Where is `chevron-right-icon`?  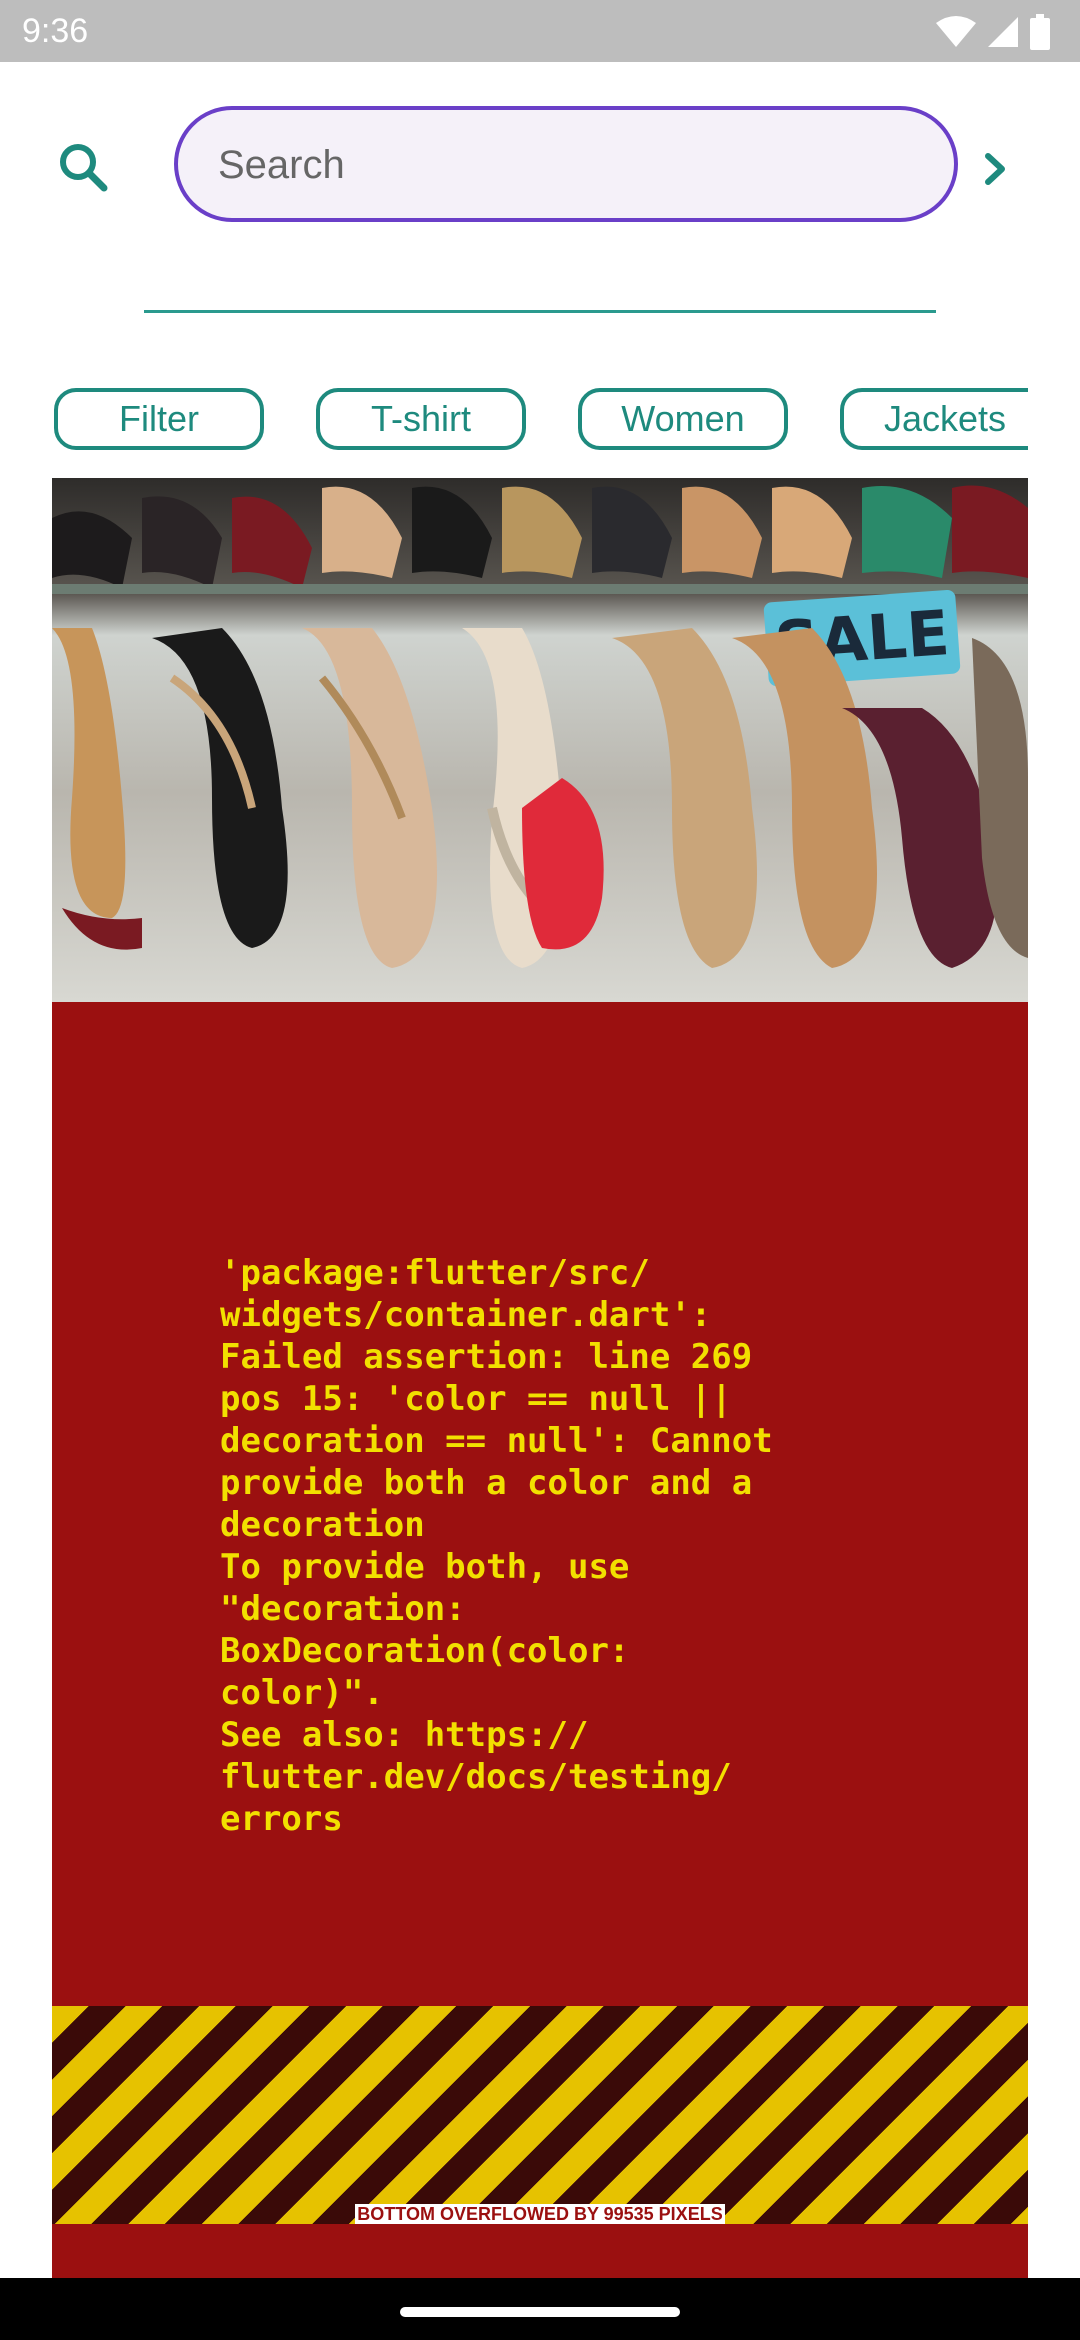
chevron-right-icon is located at coordinates (995, 169).